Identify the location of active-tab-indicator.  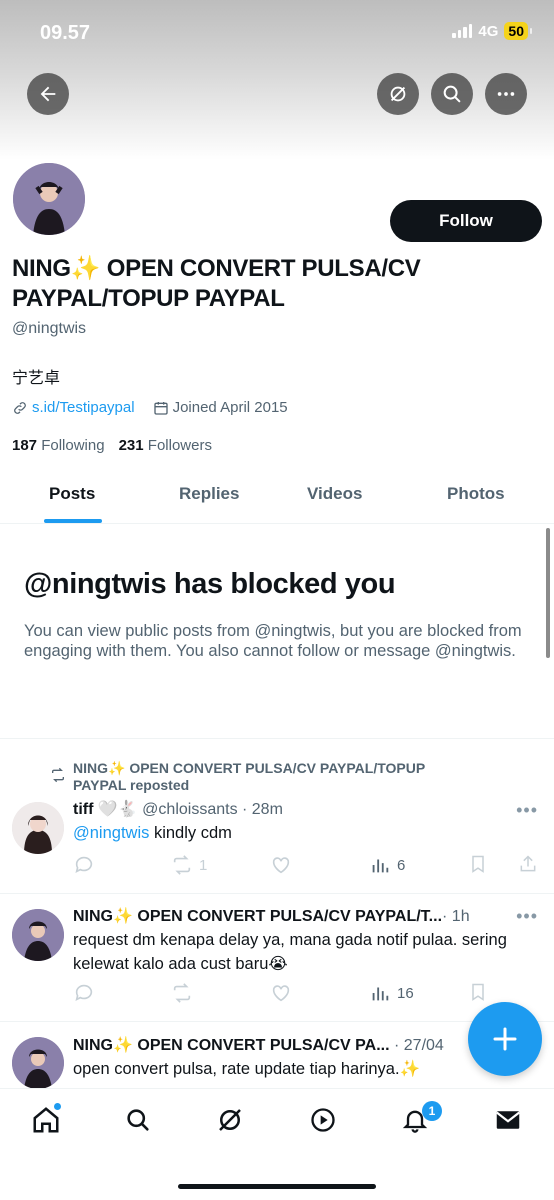
(73, 521).